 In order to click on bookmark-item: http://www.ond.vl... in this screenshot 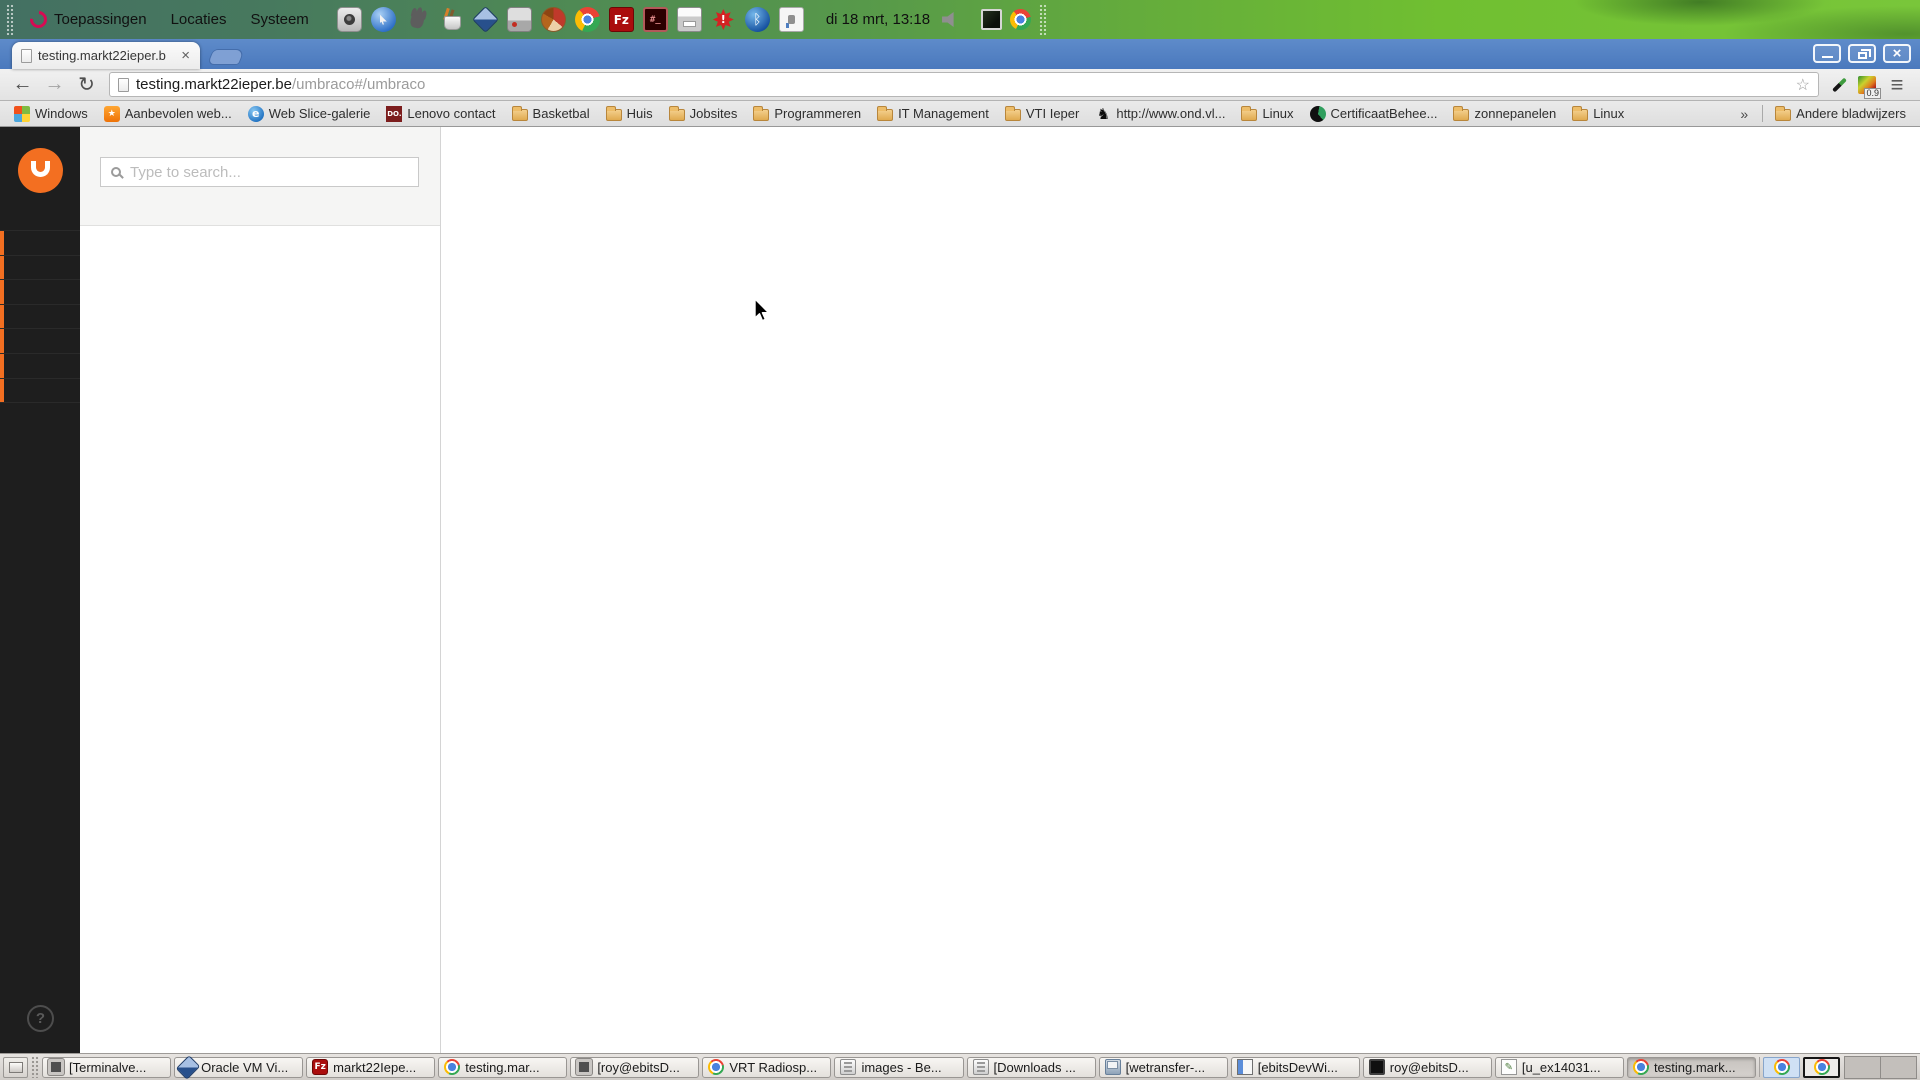, I will do `click(1160, 114)`.